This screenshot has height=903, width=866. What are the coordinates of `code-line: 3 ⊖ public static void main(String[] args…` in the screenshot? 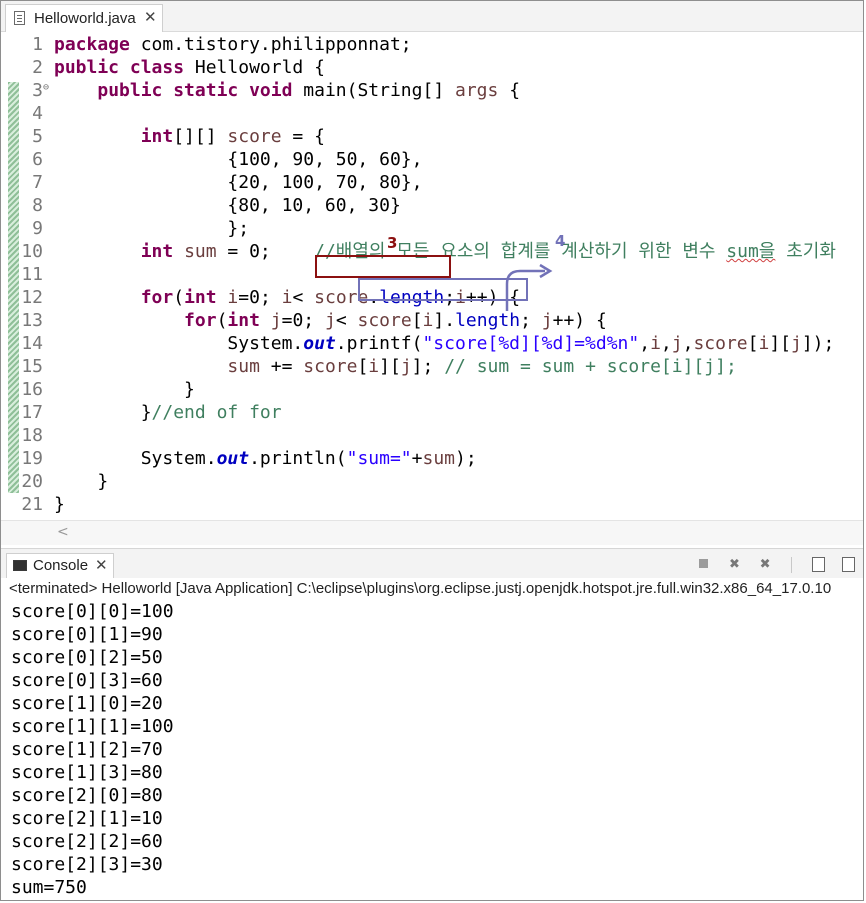 It's located at (431, 90).